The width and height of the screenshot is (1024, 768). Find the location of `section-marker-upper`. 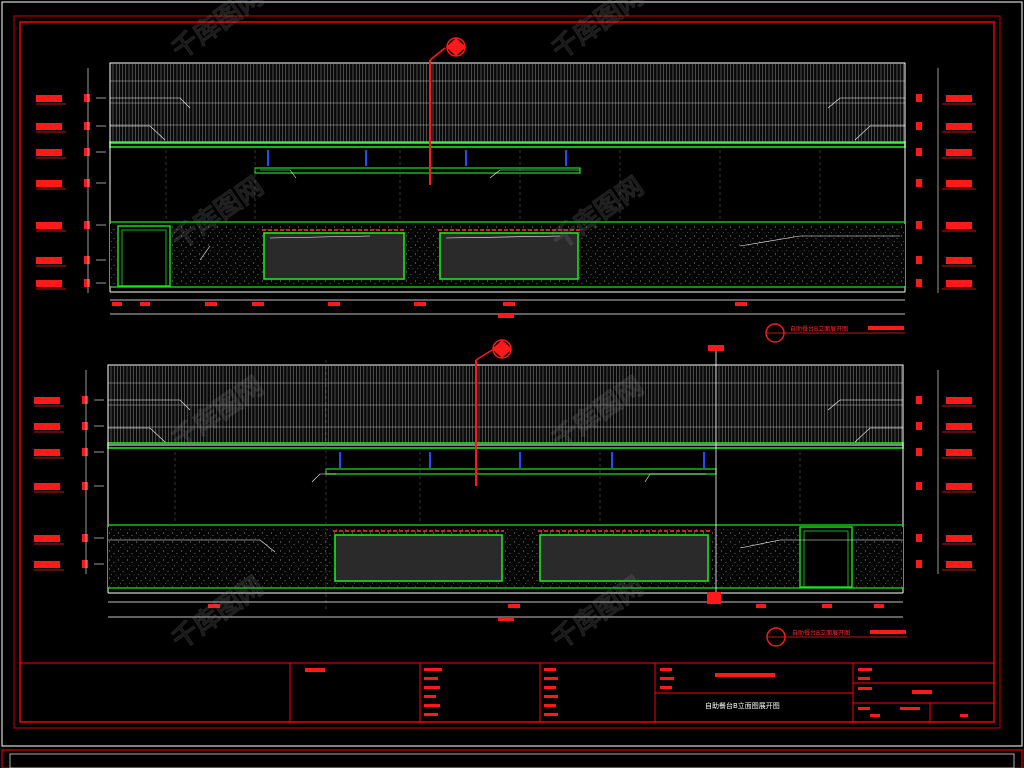

section-marker-upper is located at coordinates (456, 47).